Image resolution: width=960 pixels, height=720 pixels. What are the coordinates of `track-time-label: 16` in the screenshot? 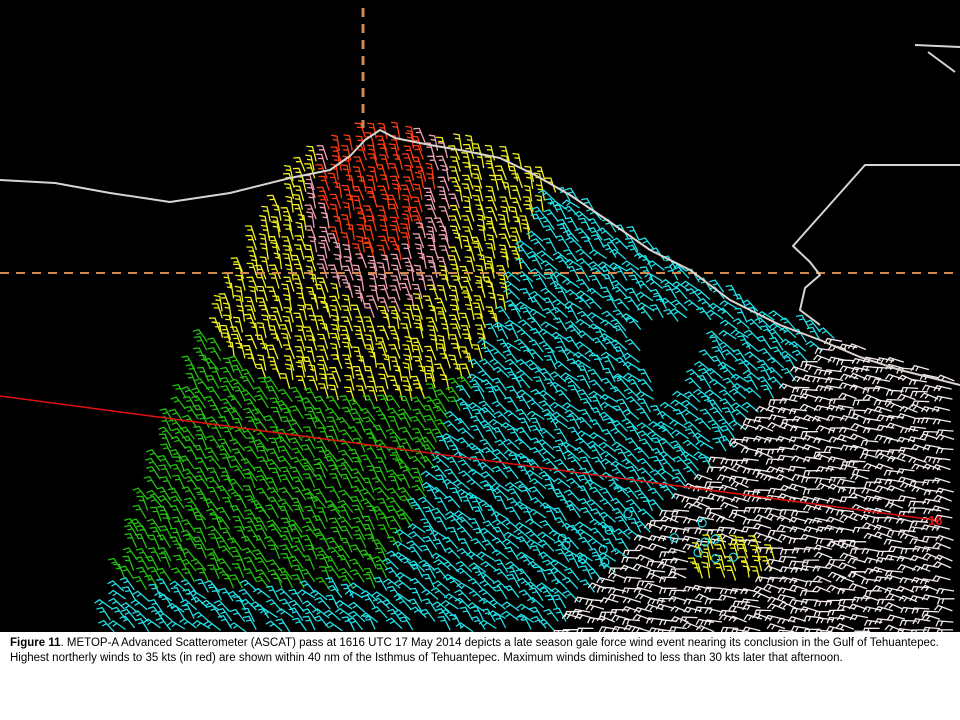 It's located at (935, 520).